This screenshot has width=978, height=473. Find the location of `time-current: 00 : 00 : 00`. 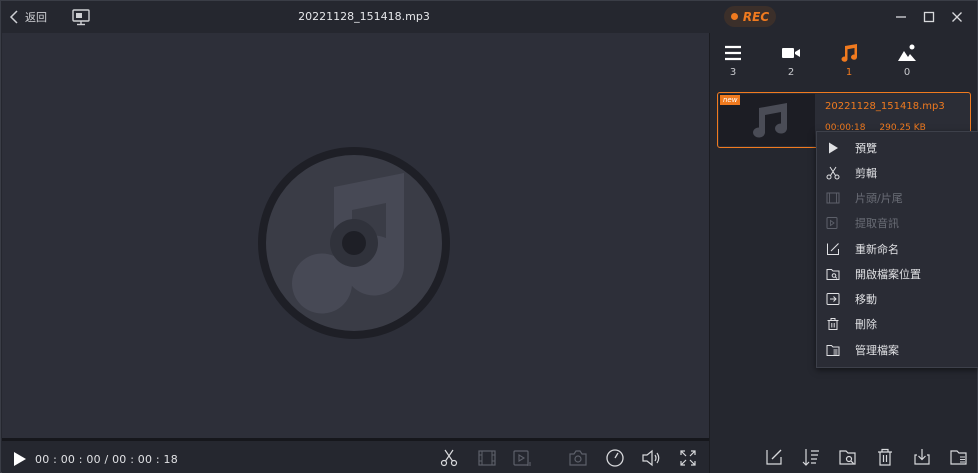

time-current: 00 : 00 : 00 is located at coordinates (68, 459).